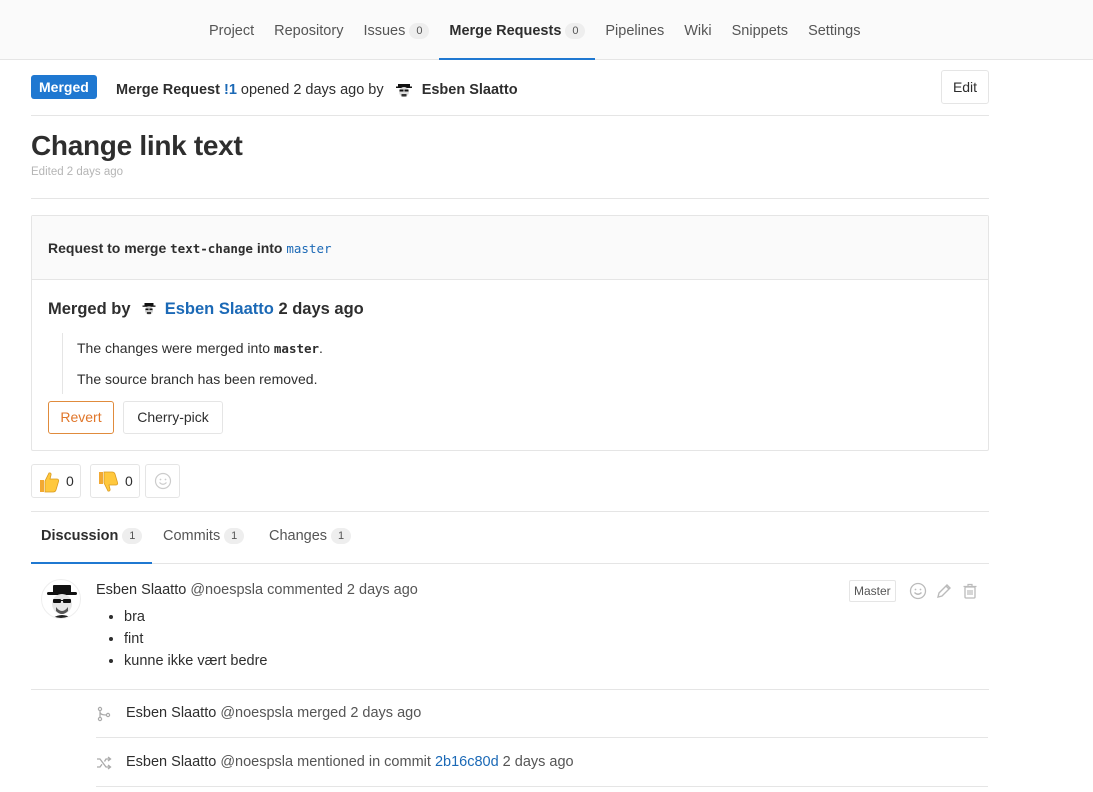 The image size is (1093, 792). I want to click on thumbsdown-count: 0, so click(129, 481).